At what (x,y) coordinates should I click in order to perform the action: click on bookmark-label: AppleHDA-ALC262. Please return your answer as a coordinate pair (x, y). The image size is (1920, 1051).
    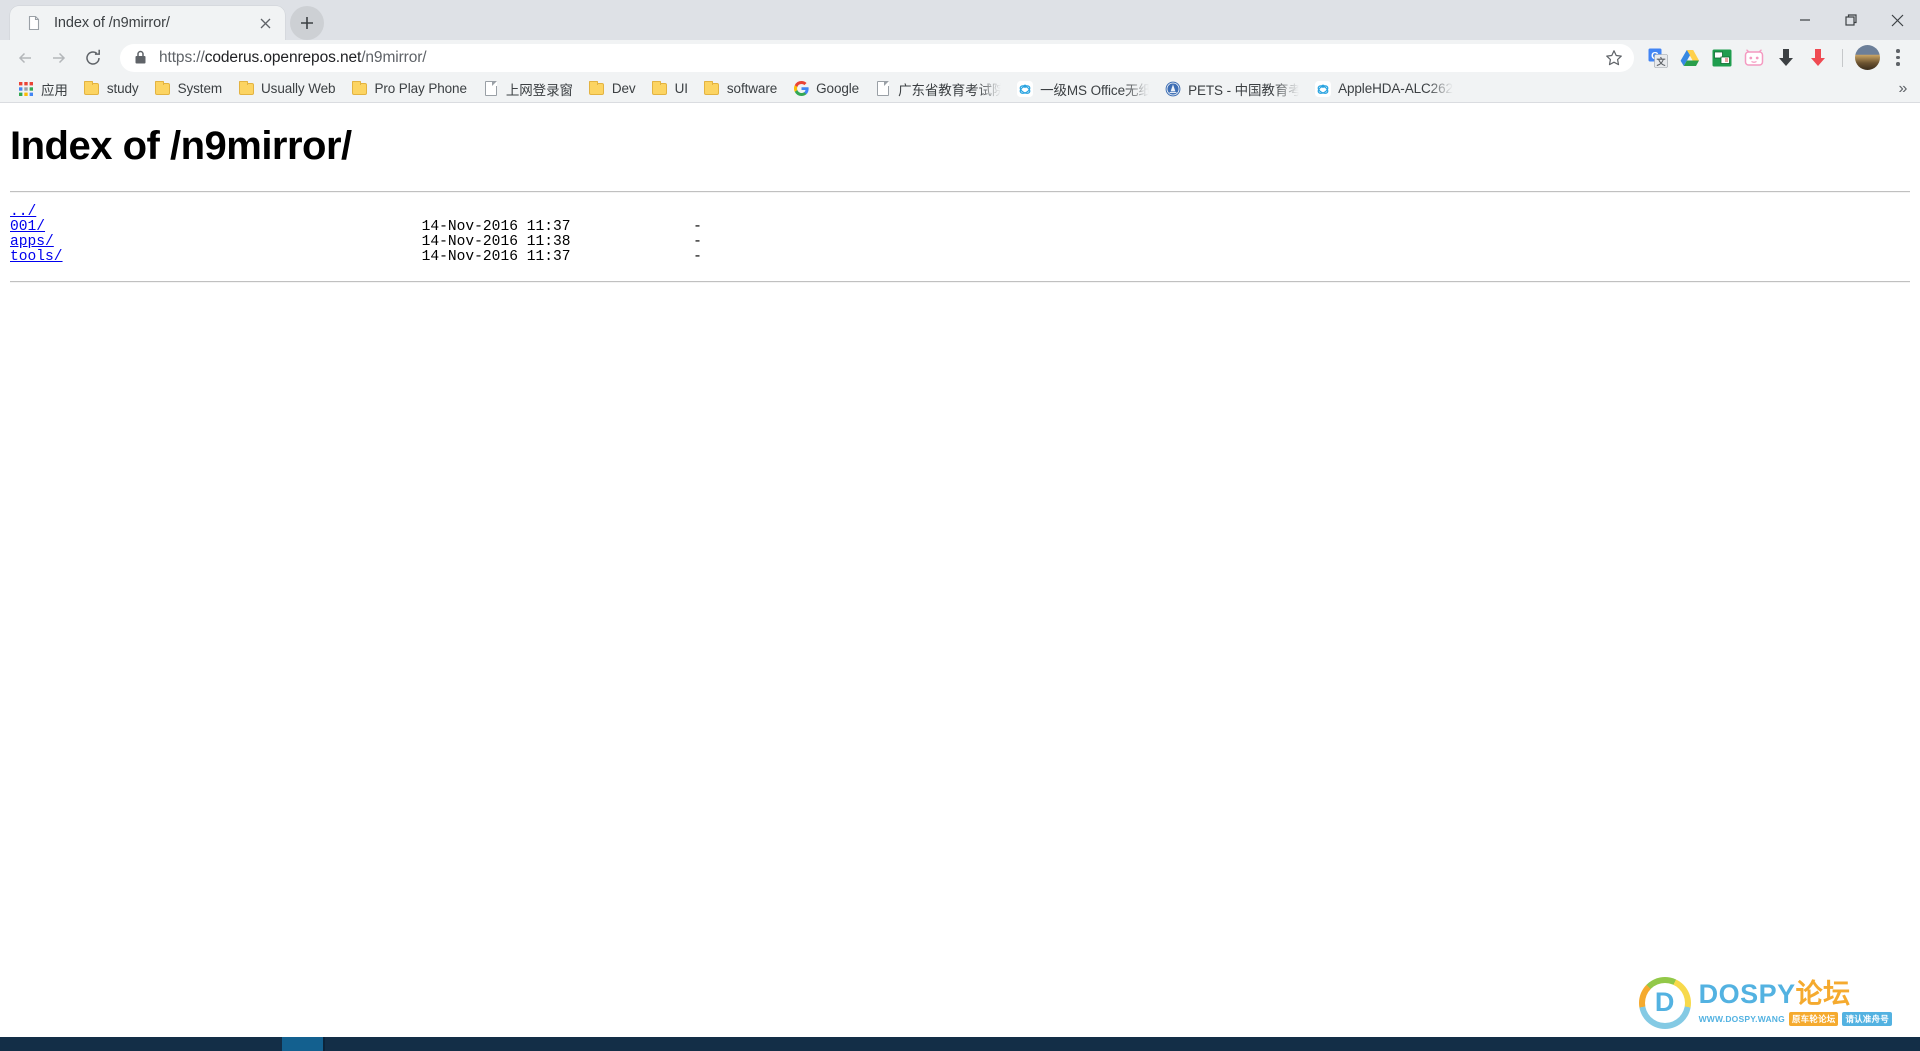
    Looking at the image, I should click on (1395, 88).